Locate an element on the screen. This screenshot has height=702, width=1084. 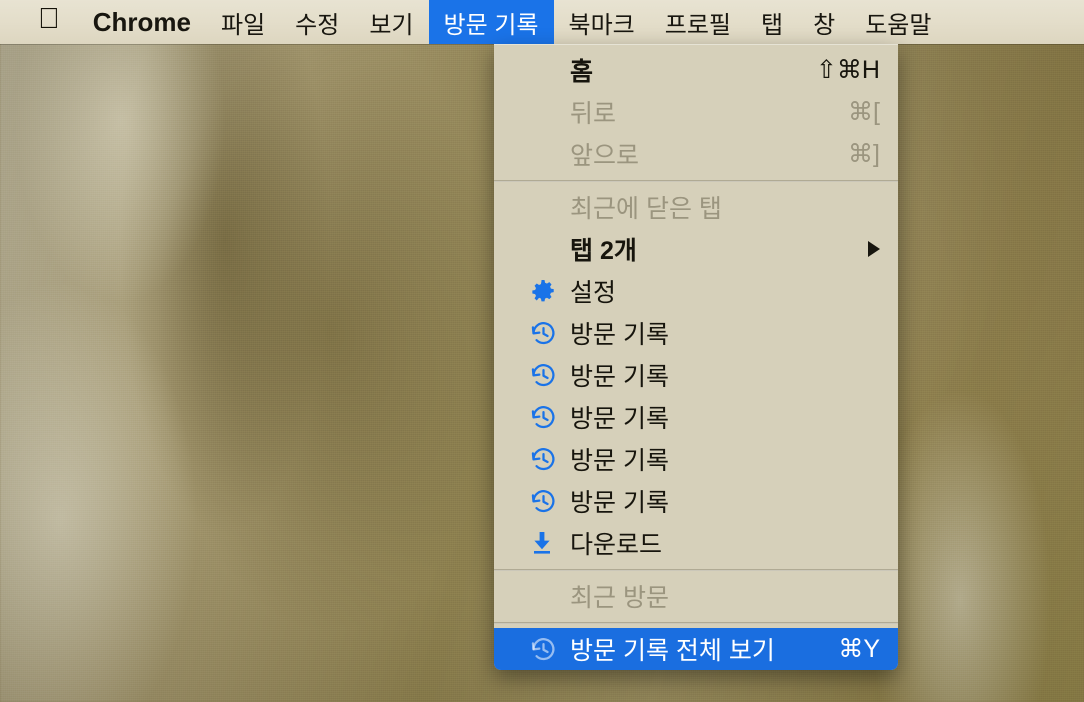
menu-bar:  Chrome파일수정보기방문 기록북마크프로필탭창도움말 is located at coordinates (542, 22).